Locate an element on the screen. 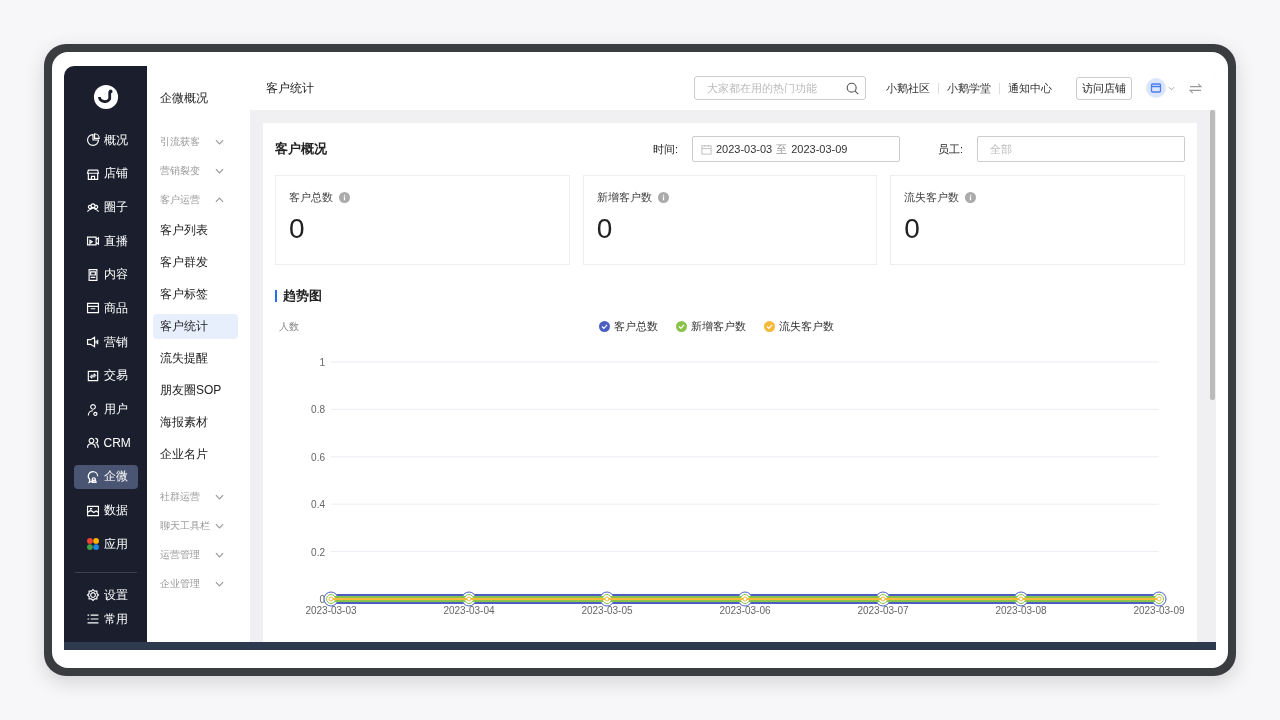  section-title: 客户概况 is located at coordinates (301, 149).